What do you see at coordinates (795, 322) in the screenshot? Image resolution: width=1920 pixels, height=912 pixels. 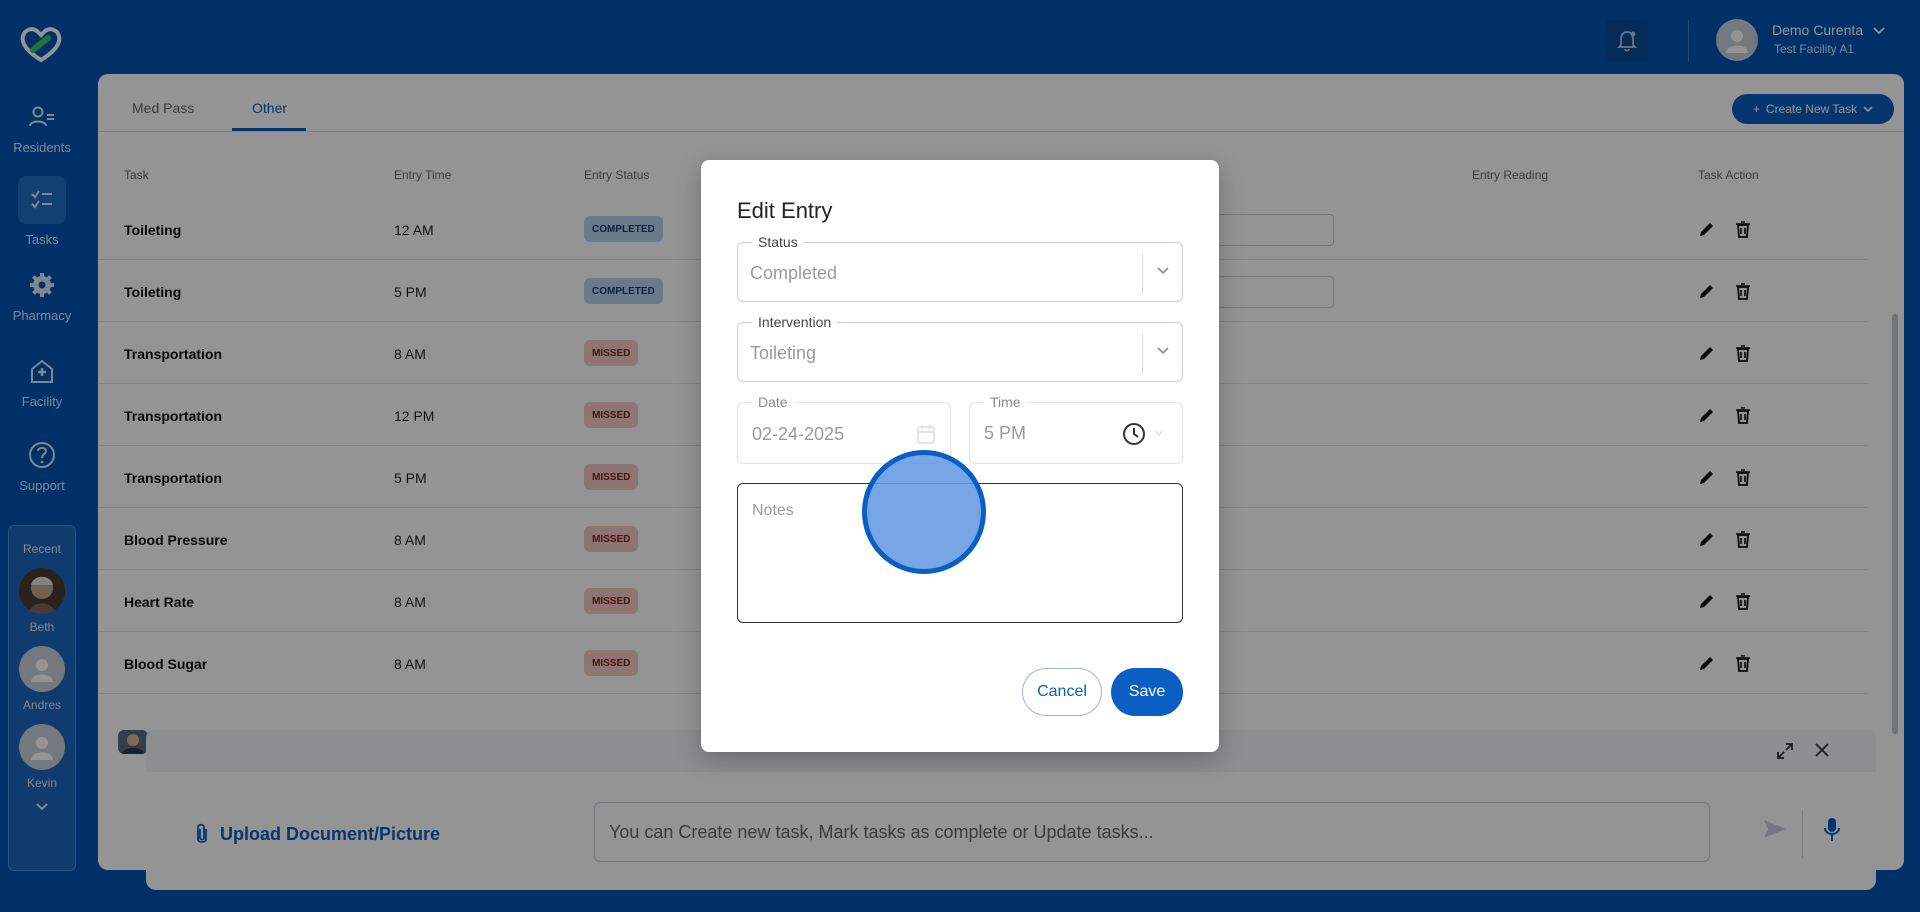 I see `intervention-label: Intervention` at bounding box center [795, 322].